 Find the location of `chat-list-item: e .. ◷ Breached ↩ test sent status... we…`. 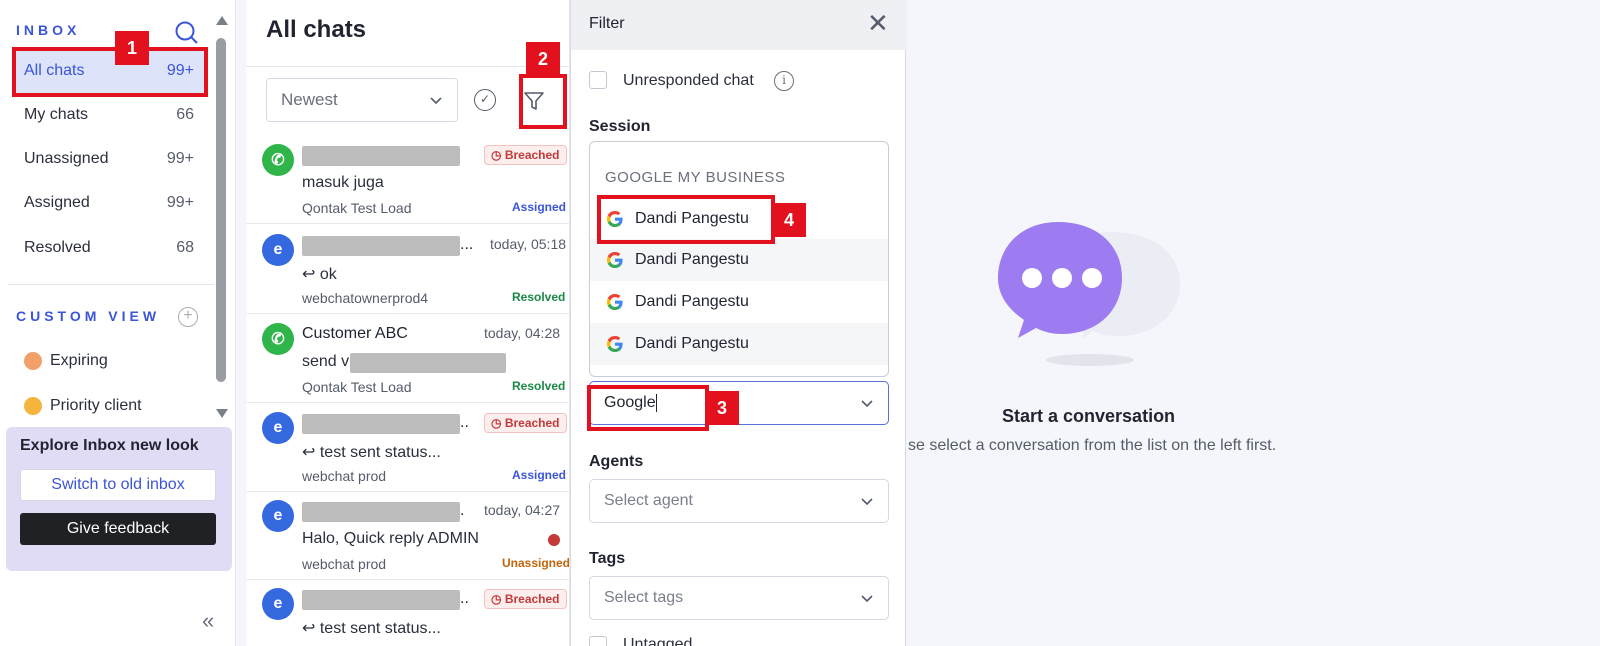

chat-list-item: e .. ◷ Breached ↩ test sent status... we… is located at coordinates (407, 447).